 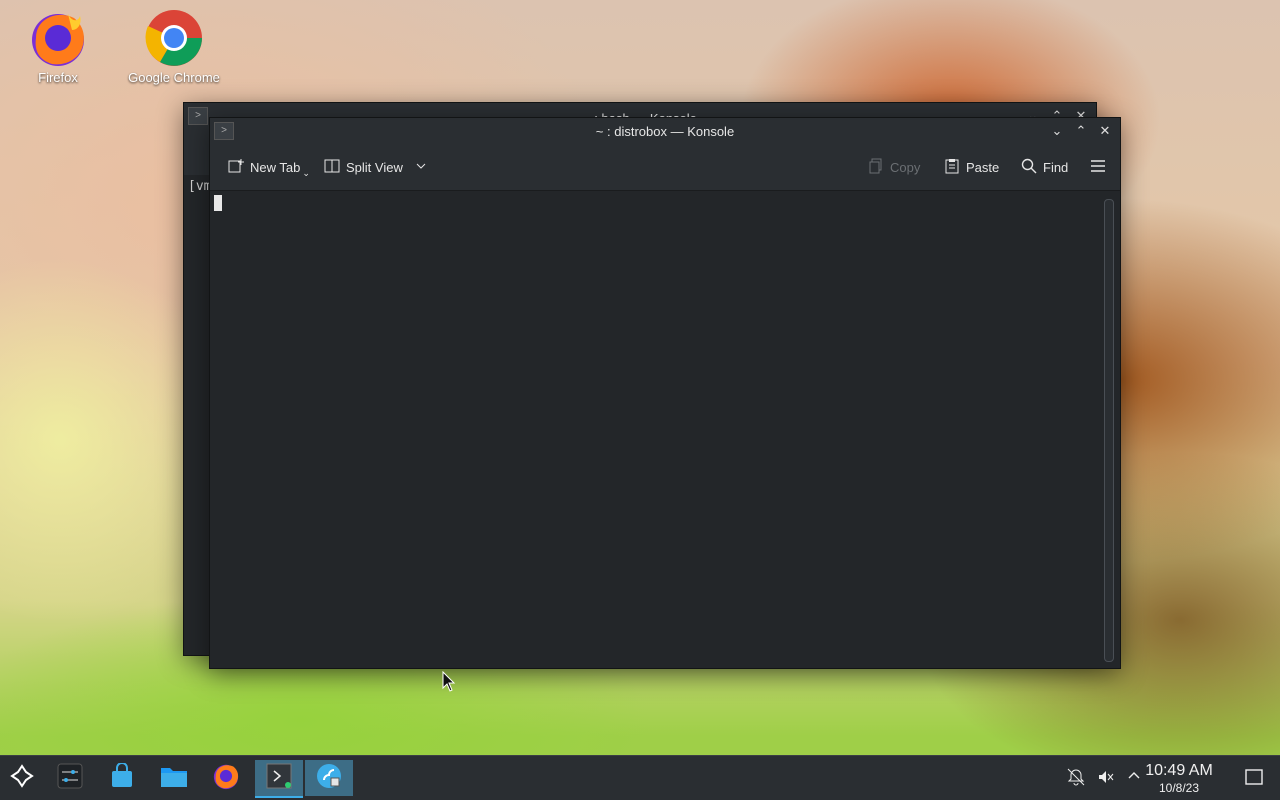 I want to click on steamdeck-launcher-icon, so click(x=22, y=778).